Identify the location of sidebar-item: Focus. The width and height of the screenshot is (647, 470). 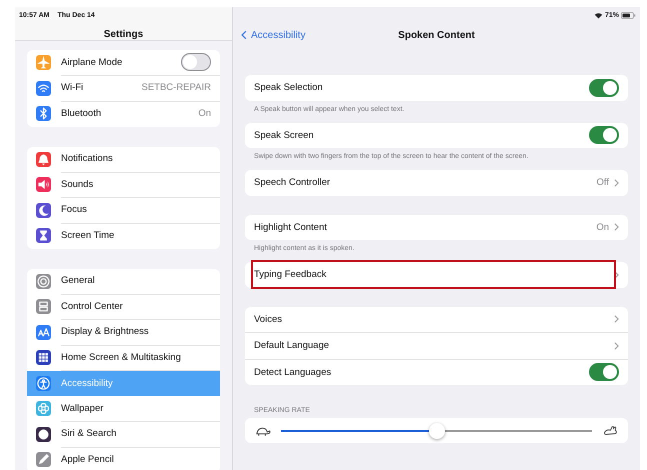
(123, 210).